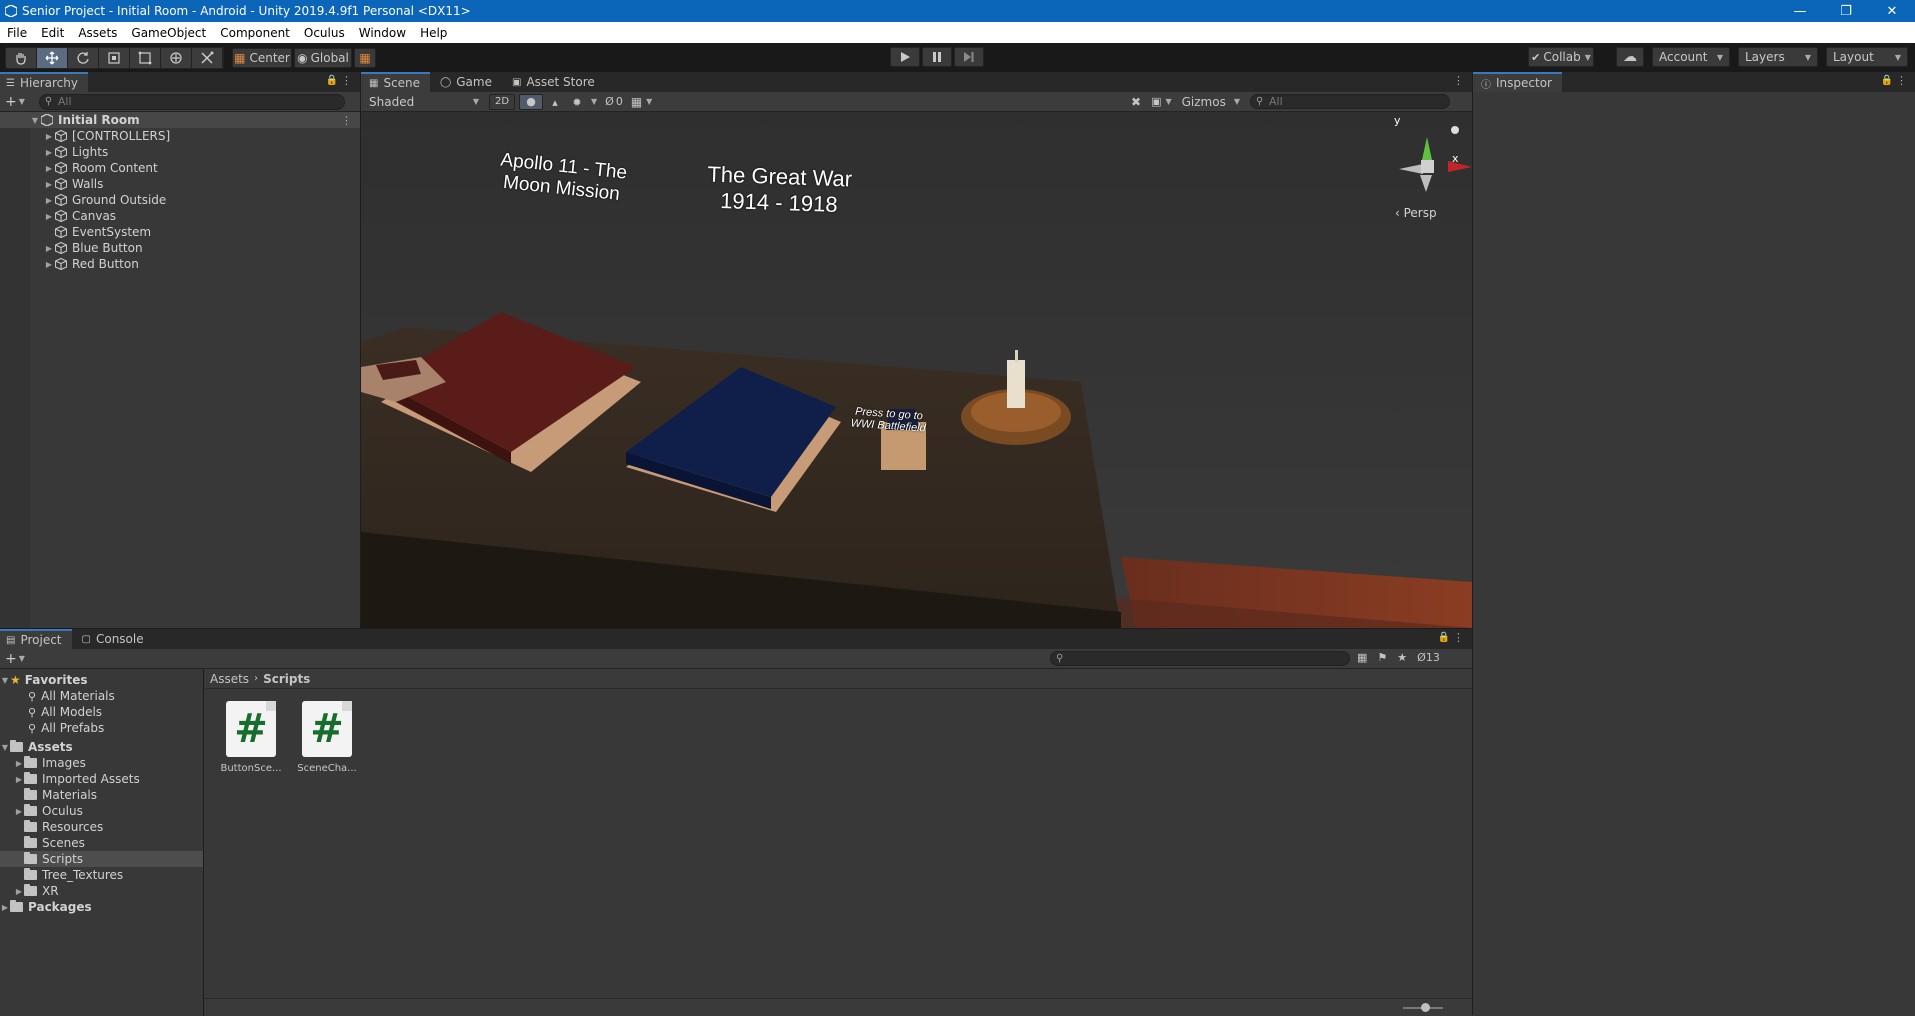 This screenshot has height=1016, width=1915. I want to click on rotate-tool-icon, so click(83, 57).